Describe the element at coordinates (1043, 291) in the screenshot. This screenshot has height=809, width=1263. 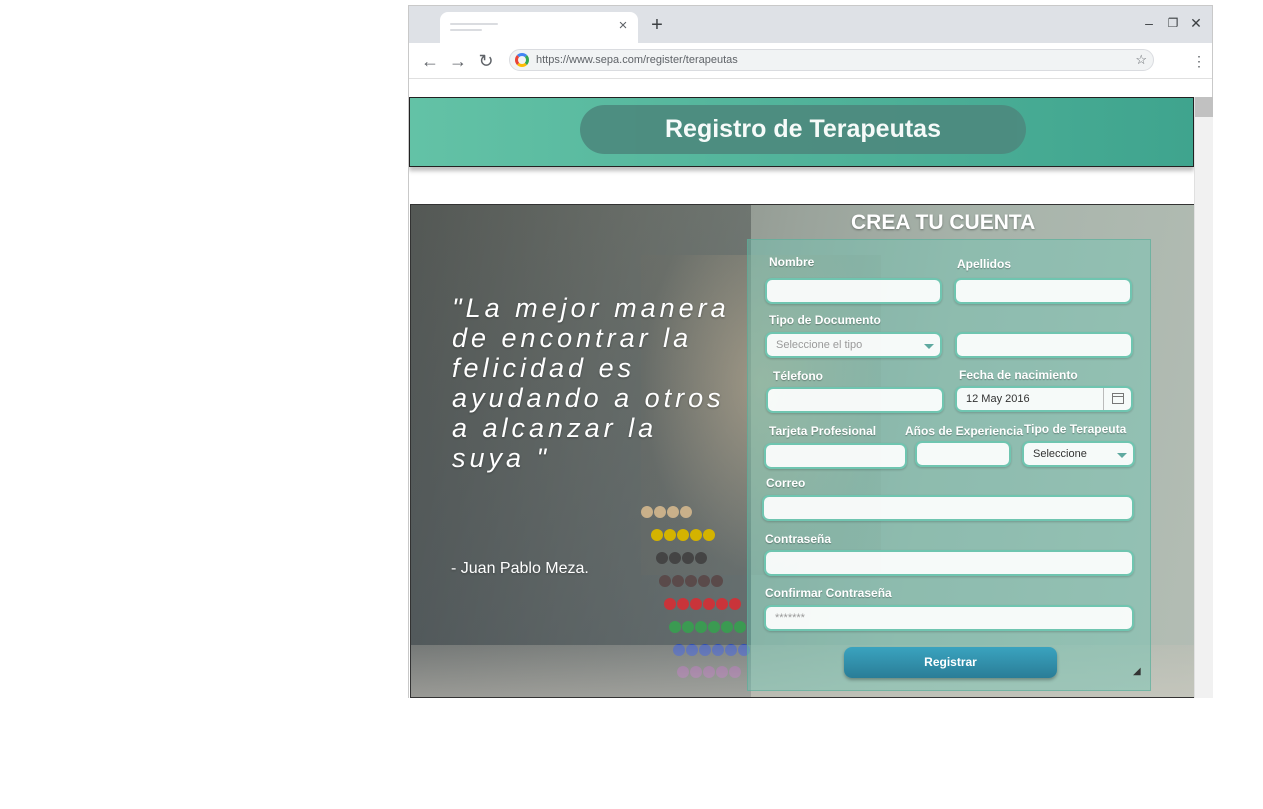
I see `apellidos-input` at that location.